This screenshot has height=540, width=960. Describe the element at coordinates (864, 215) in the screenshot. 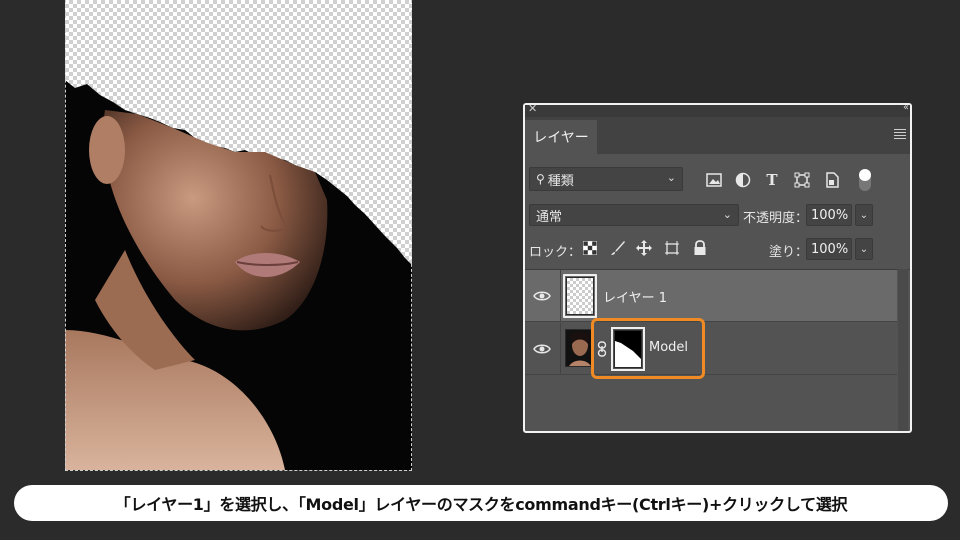

I see `opacity-dropdown-button: ⌄` at that location.